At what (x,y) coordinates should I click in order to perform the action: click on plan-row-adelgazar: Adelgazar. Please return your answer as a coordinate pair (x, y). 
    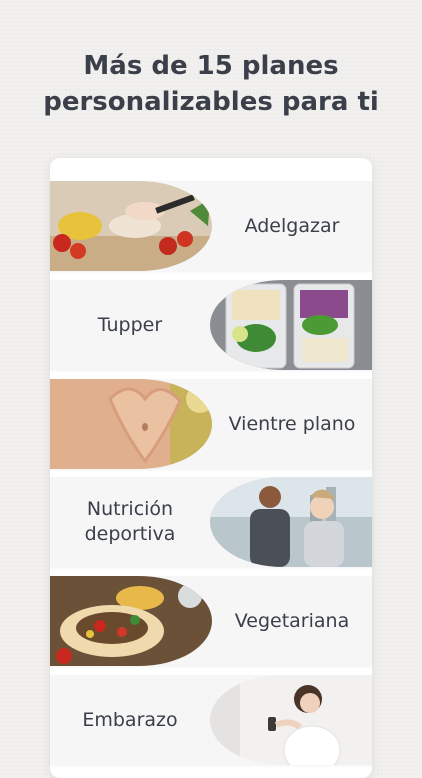
    Looking at the image, I should click on (211, 226).